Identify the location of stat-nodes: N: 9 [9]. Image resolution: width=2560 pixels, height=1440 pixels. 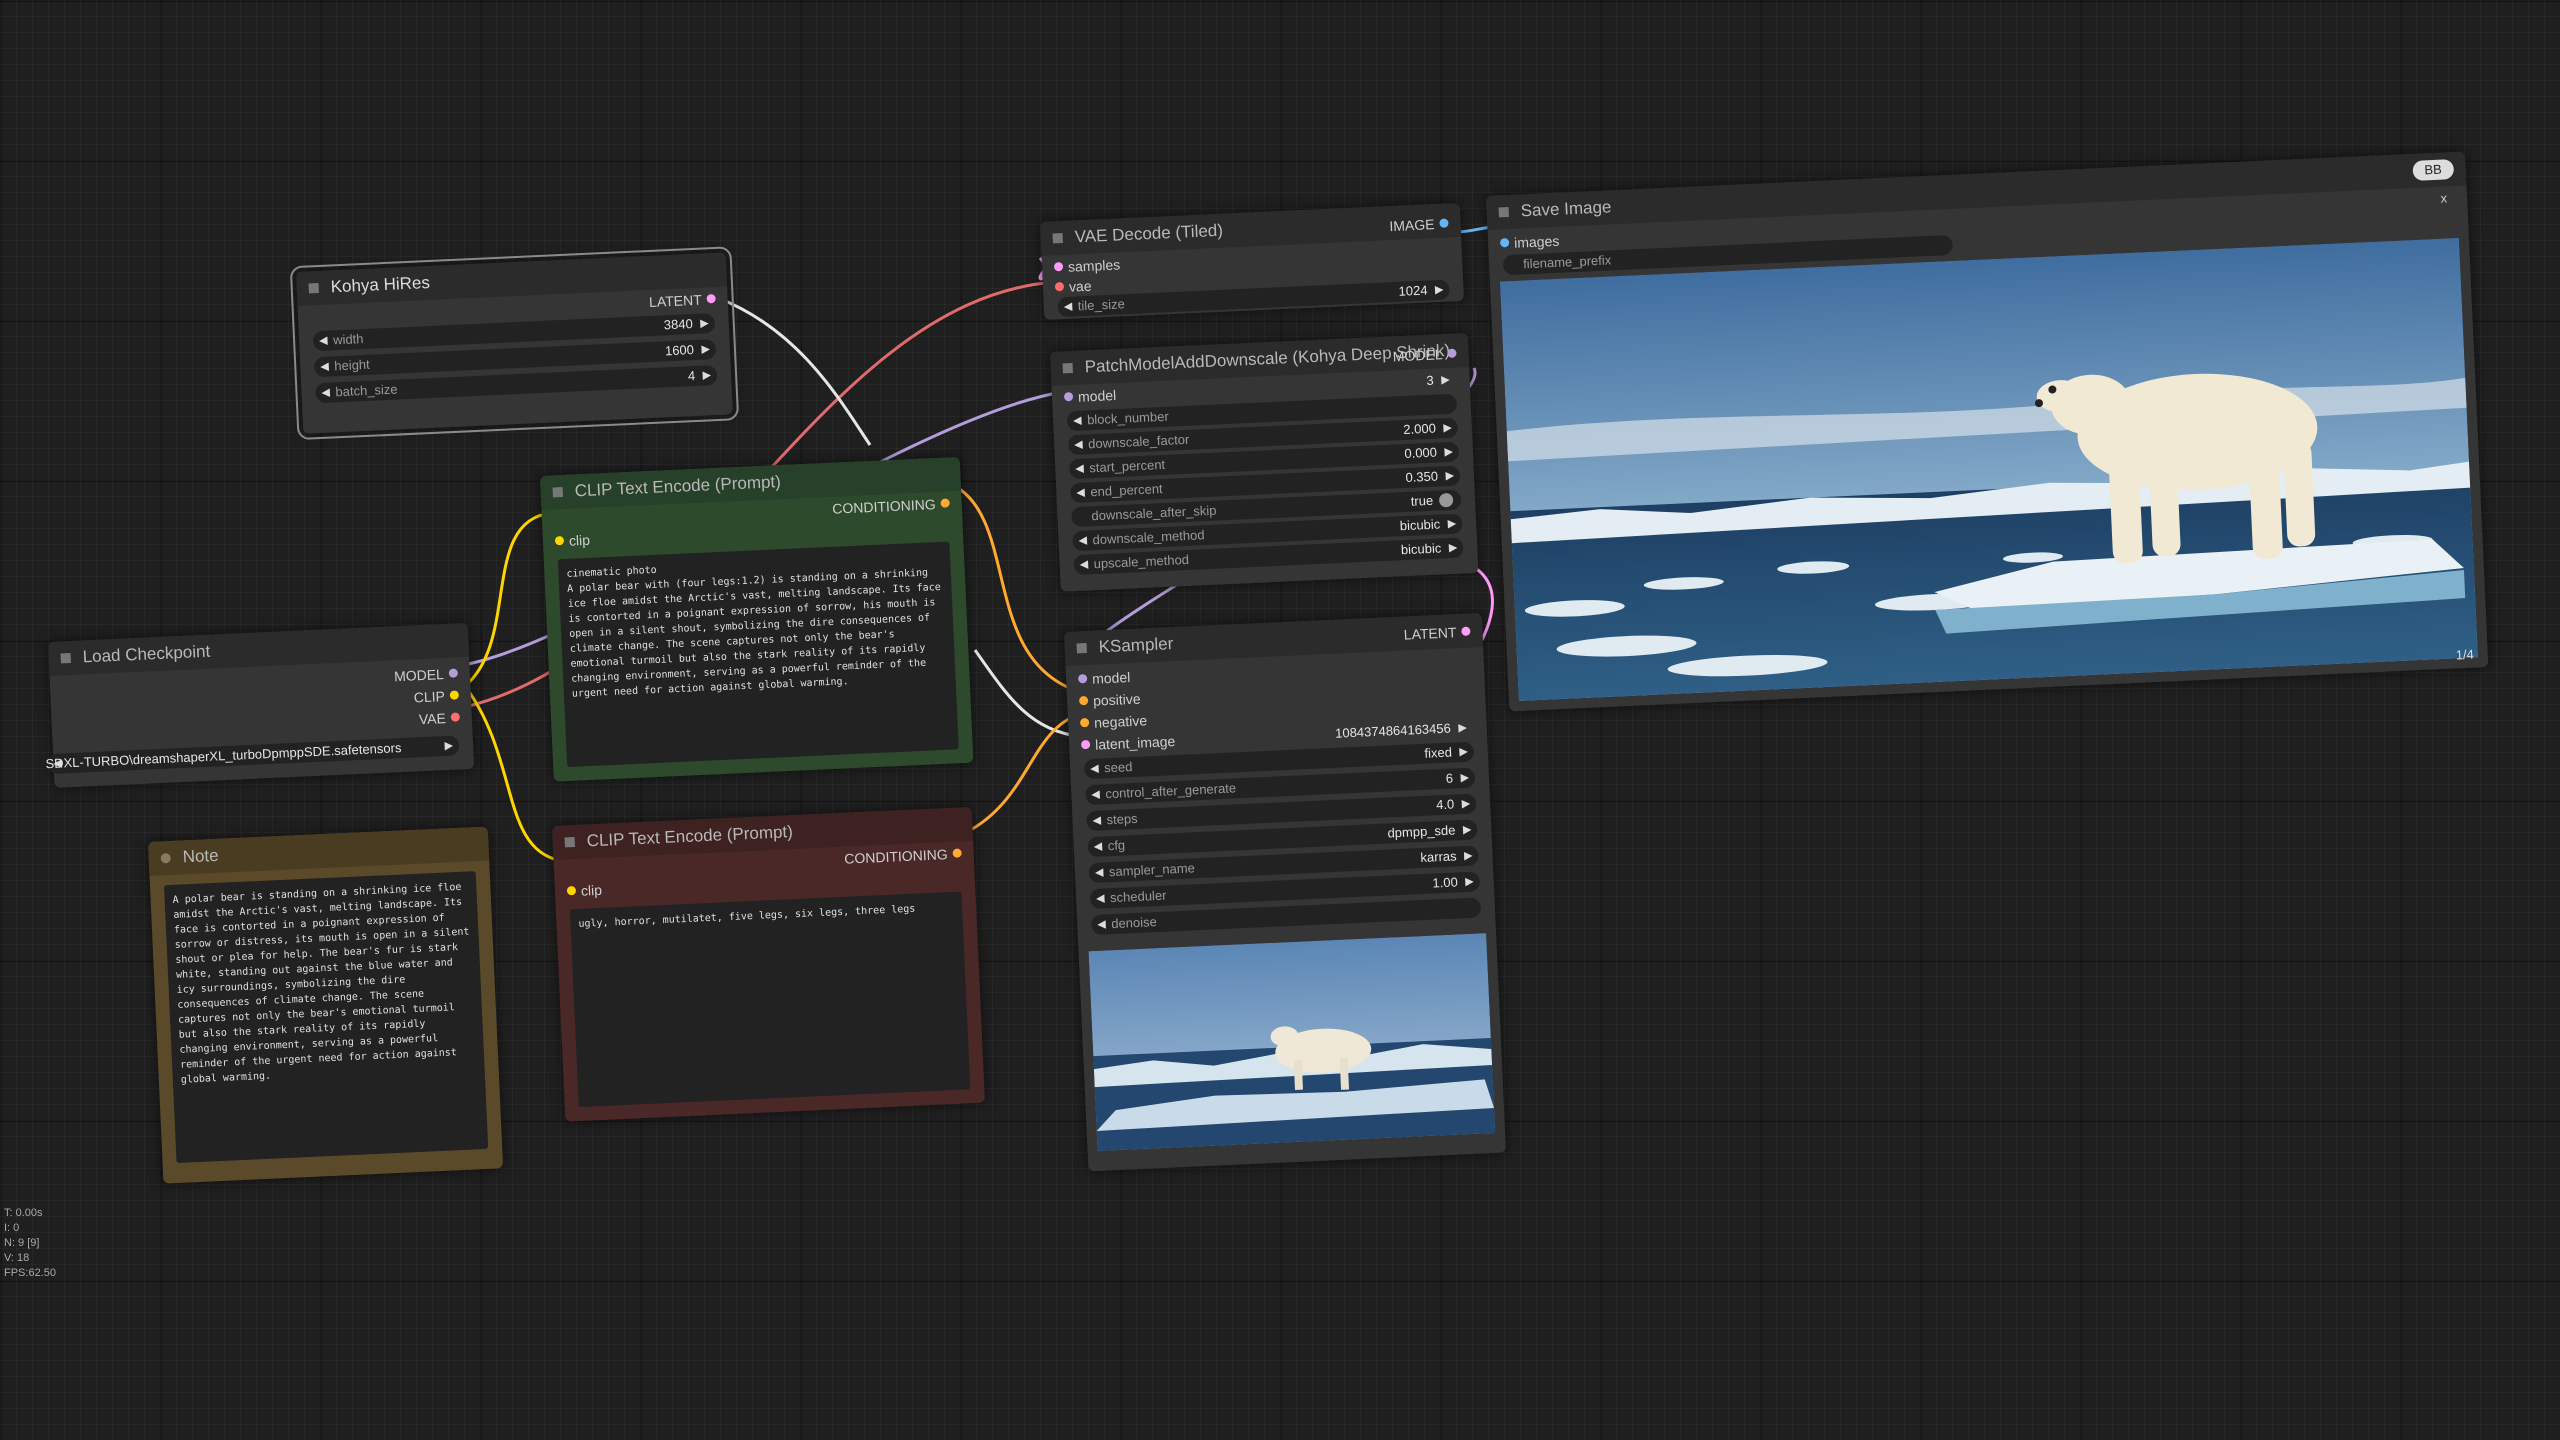
(22, 1243).